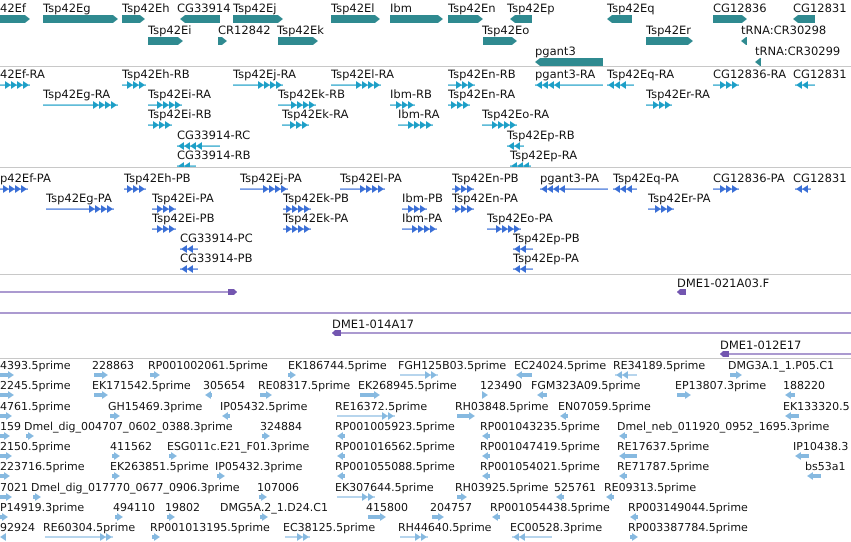 Image resolution: width=851 pixels, height=542 pixels. I want to click on feature-label: 415800, so click(387, 507).